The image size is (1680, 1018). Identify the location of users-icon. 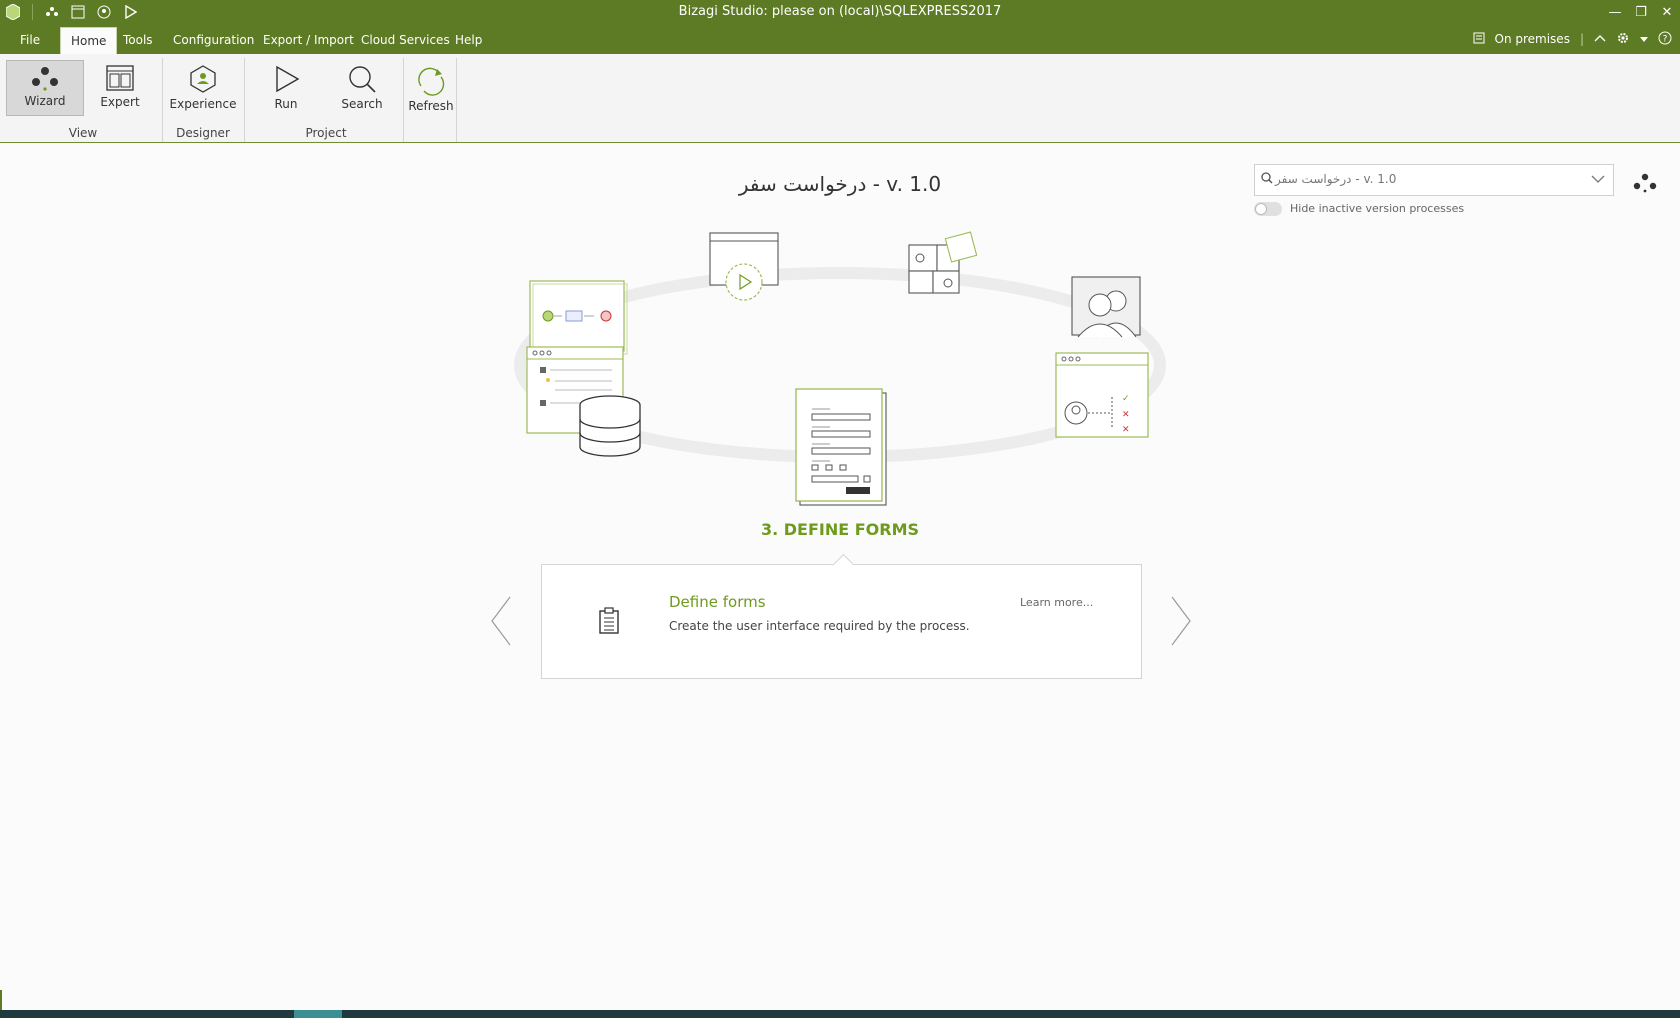
(1106, 307).